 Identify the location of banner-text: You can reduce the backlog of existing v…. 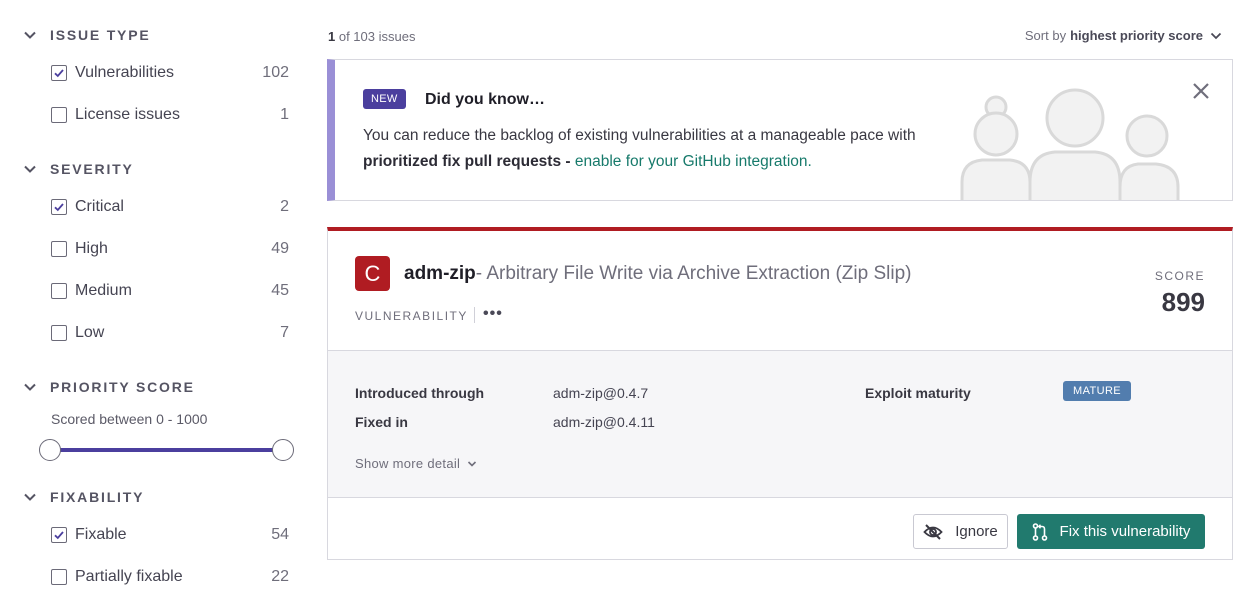
(673, 149).